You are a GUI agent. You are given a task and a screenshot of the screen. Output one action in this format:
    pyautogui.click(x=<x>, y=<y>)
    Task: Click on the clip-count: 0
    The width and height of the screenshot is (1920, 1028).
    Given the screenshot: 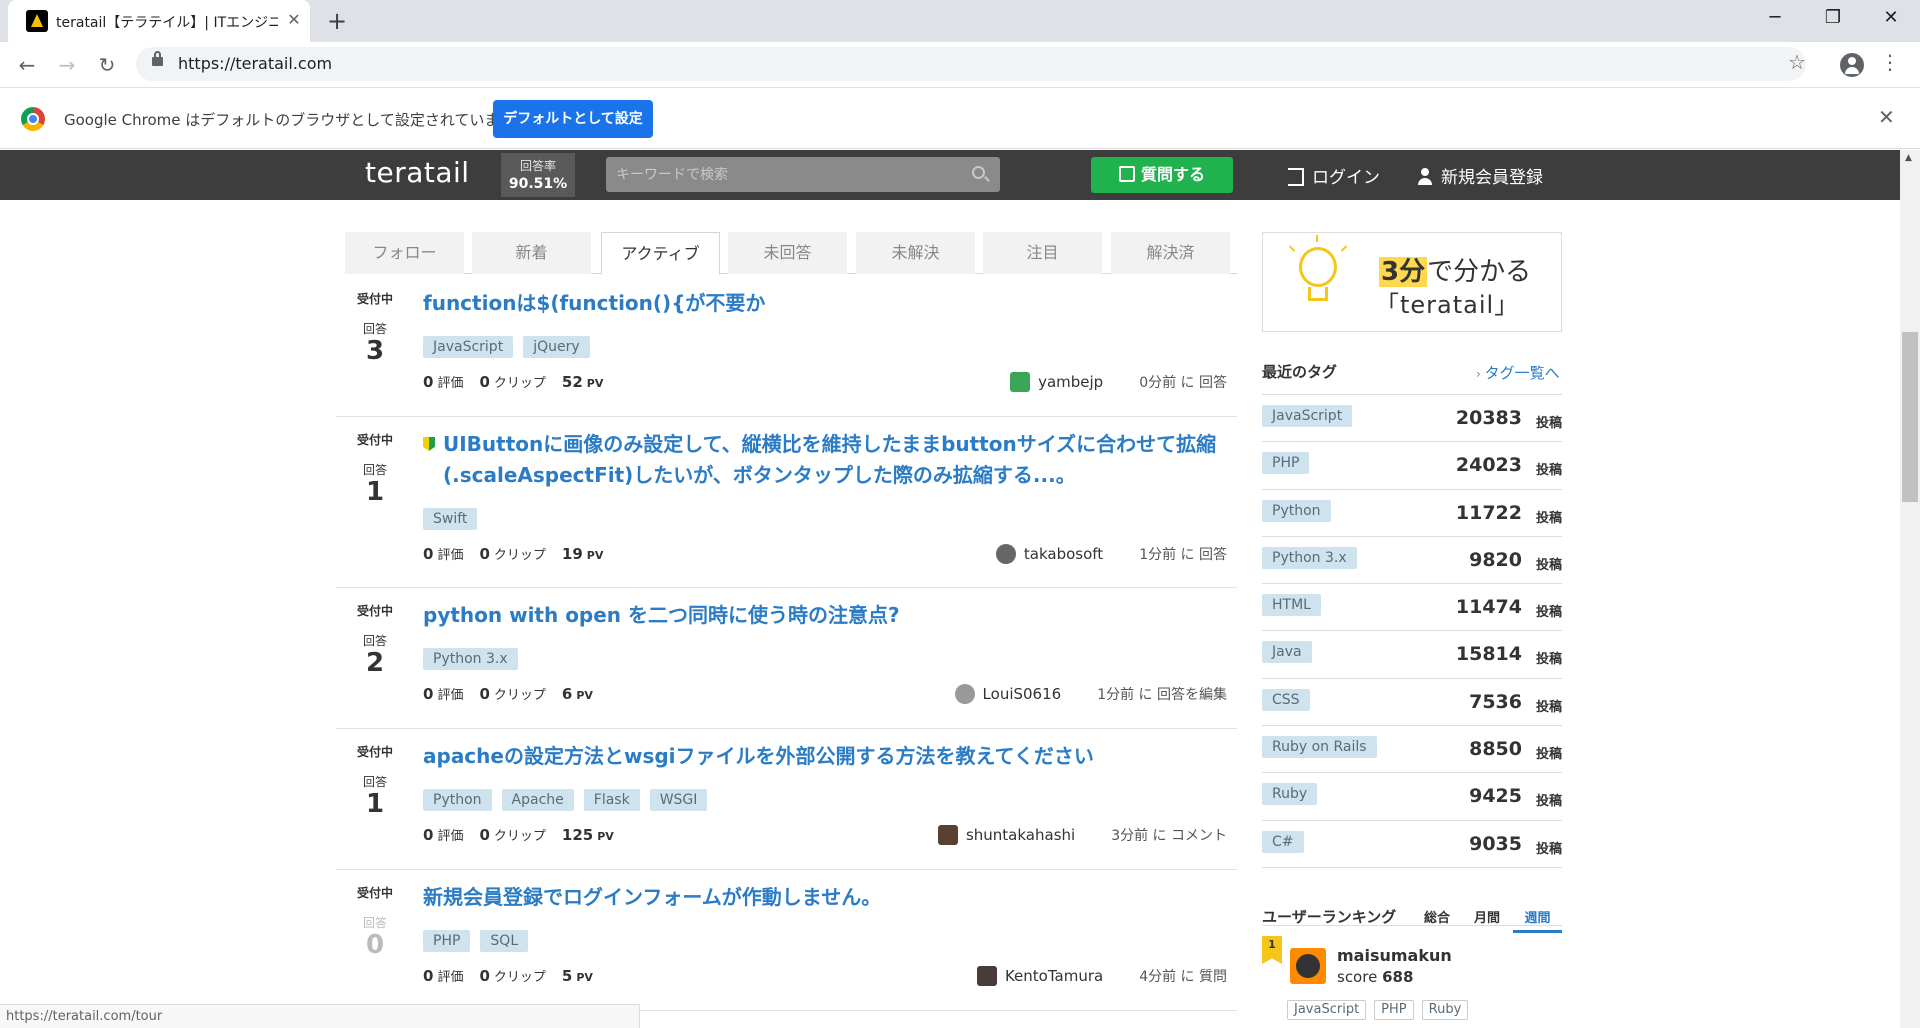 What is the action you would take?
    pyautogui.click(x=484, y=976)
    